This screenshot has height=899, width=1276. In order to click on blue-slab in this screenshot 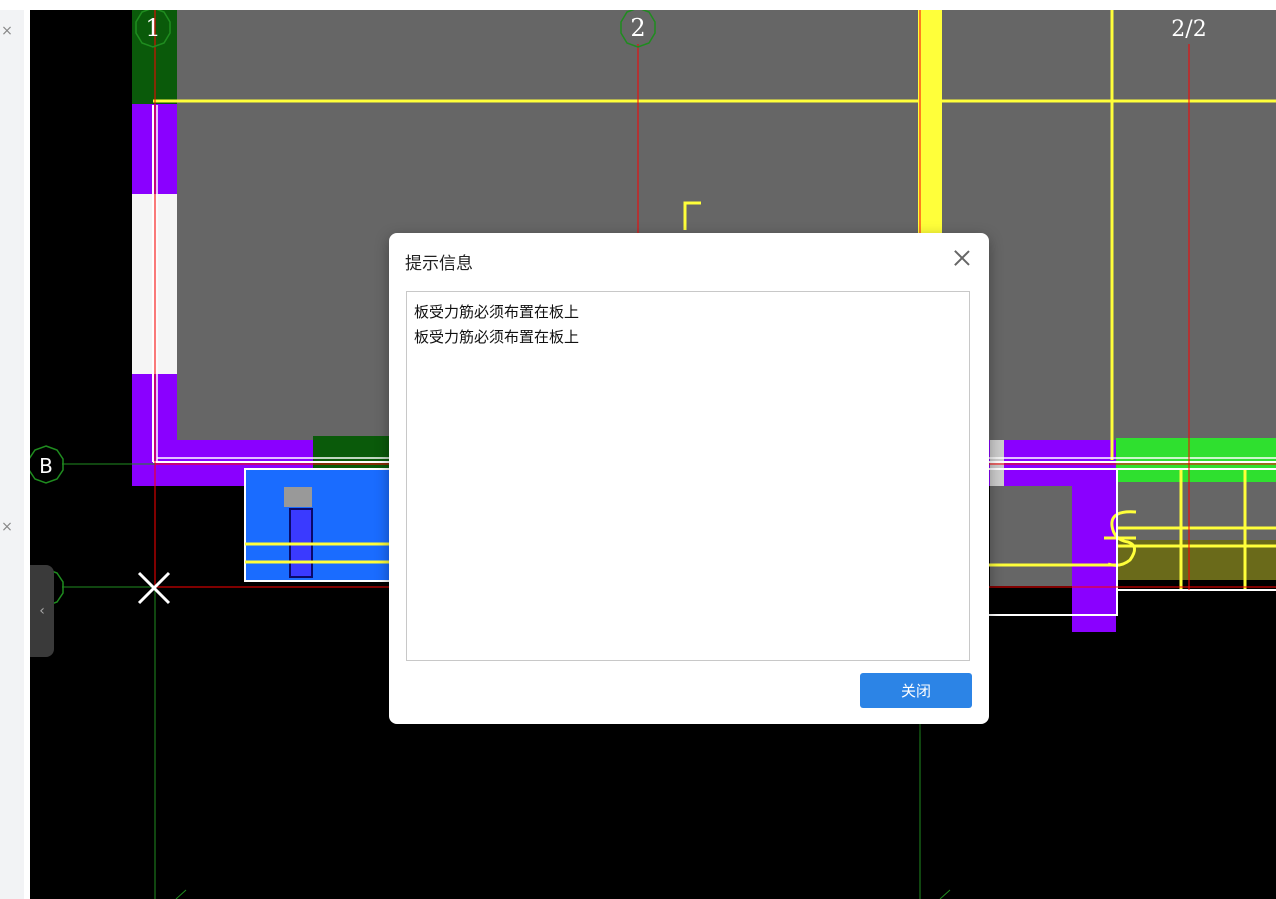, I will do `click(318, 525)`.